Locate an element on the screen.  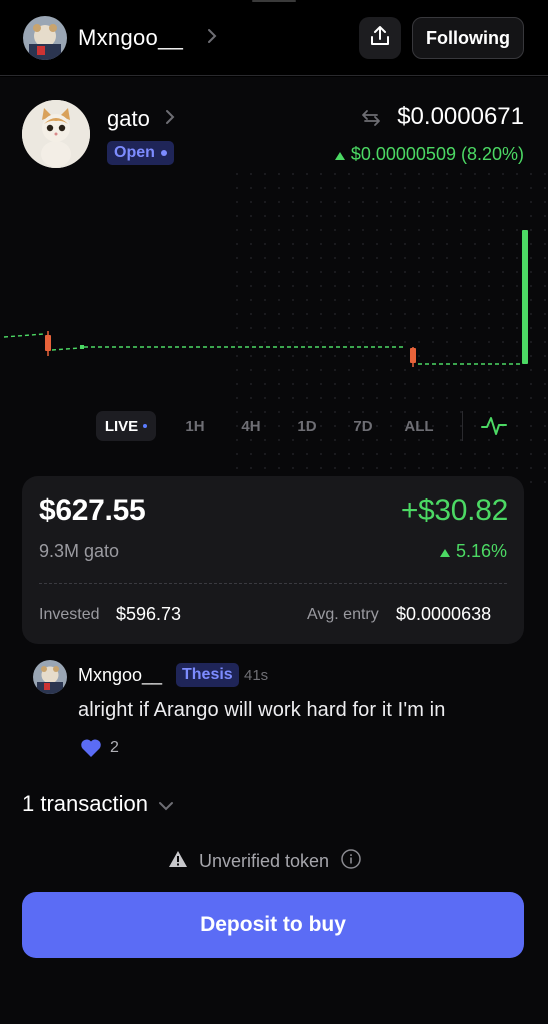
timeframe-tabs: LIVE 1H 4H 1D 7D ALL is located at coordinates (271, 426).